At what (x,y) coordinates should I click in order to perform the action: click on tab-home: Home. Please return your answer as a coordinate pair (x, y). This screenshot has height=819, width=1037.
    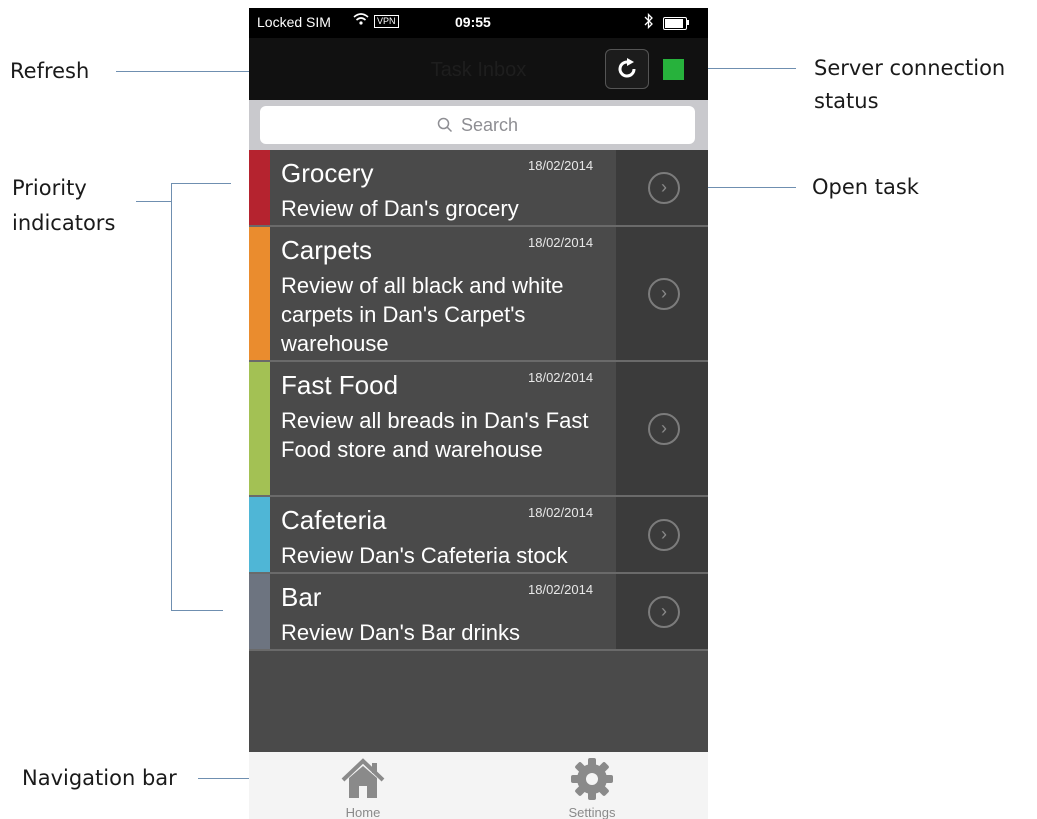
    Looking at the image, I should click on (363, 785).